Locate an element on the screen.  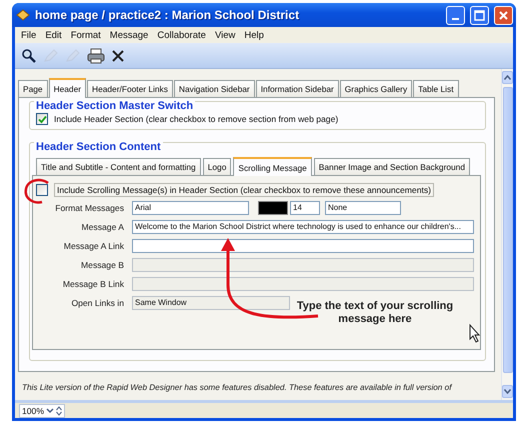
field-label: Message B Link is located at coordinates (93, 283).